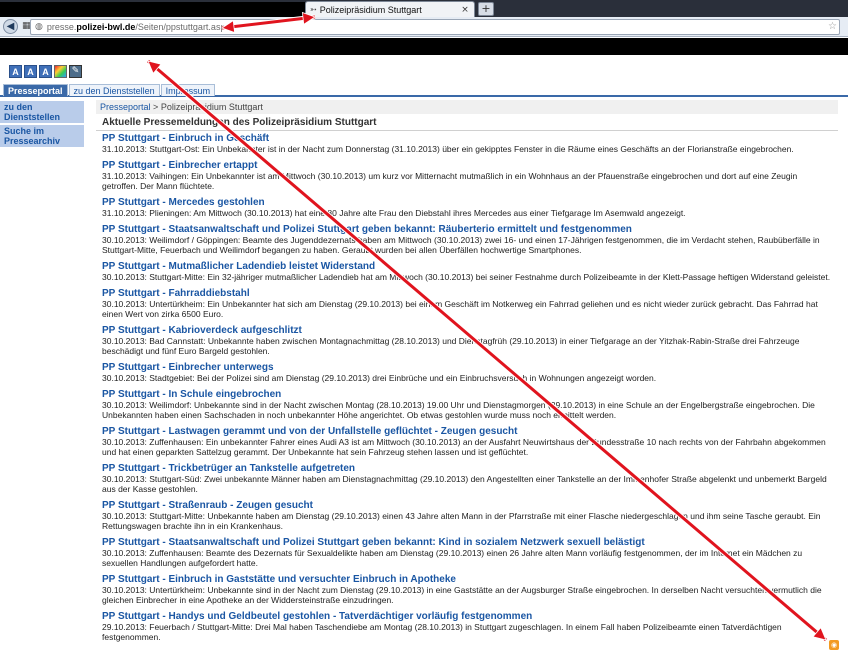 This screenshot has height=660, width=848. Describe the element at coordinates (125, 107) in the screenshot. I see `breadcrumb-root-link: Presseportal` at that location.